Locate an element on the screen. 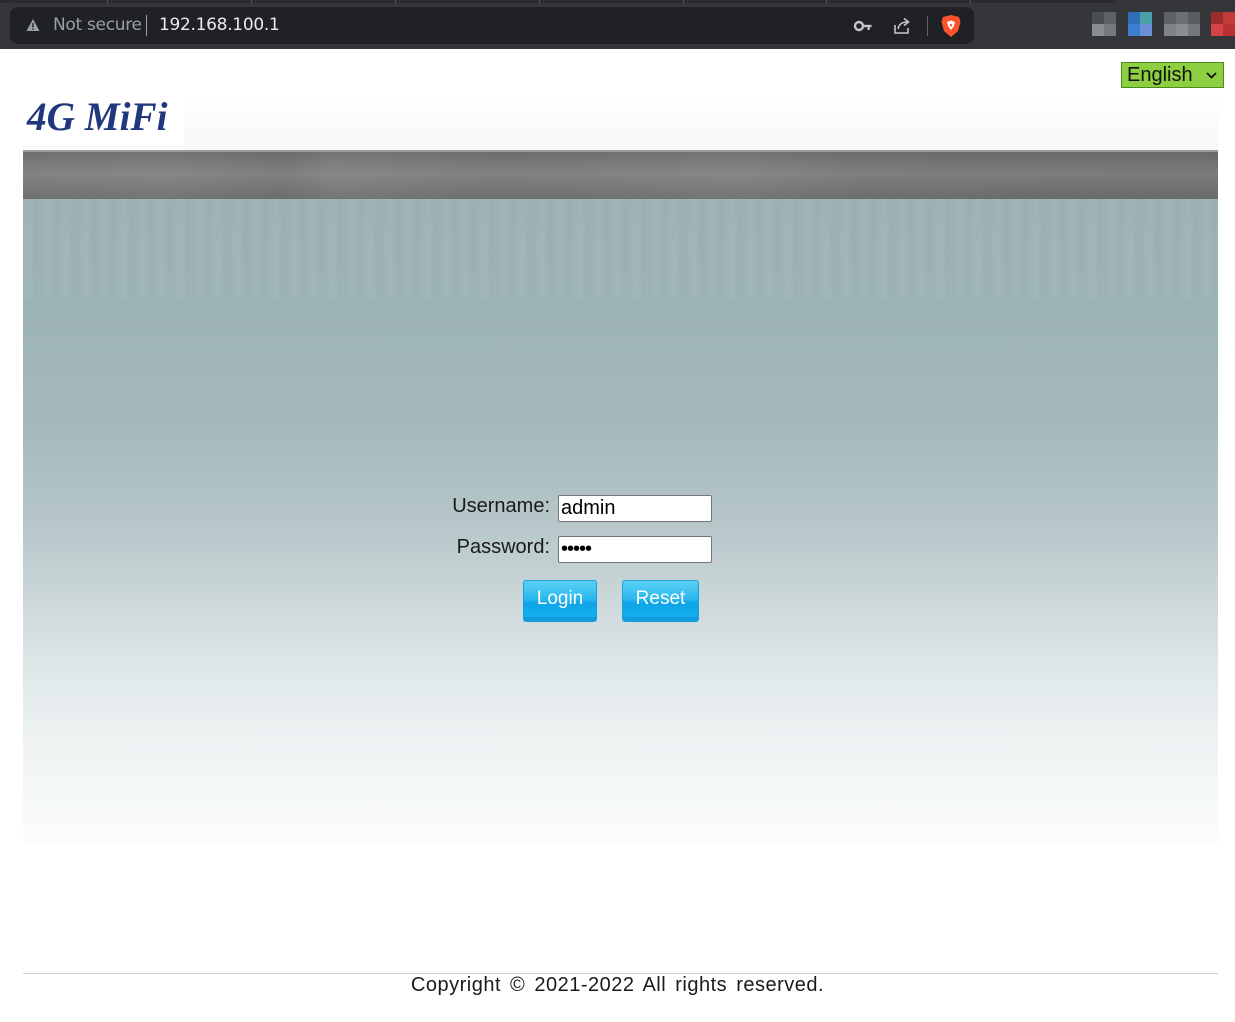 The width and height of the screenshot is (1235, 1022). browser-toolbar: Not secure 192.168.100.1 is located at coordinates (617, 24).